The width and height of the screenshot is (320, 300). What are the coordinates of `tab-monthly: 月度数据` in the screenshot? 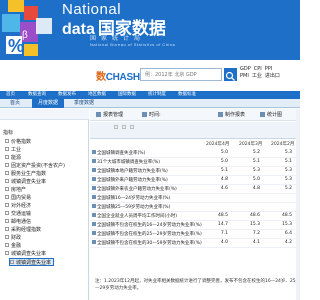 It's located at (48, 103).